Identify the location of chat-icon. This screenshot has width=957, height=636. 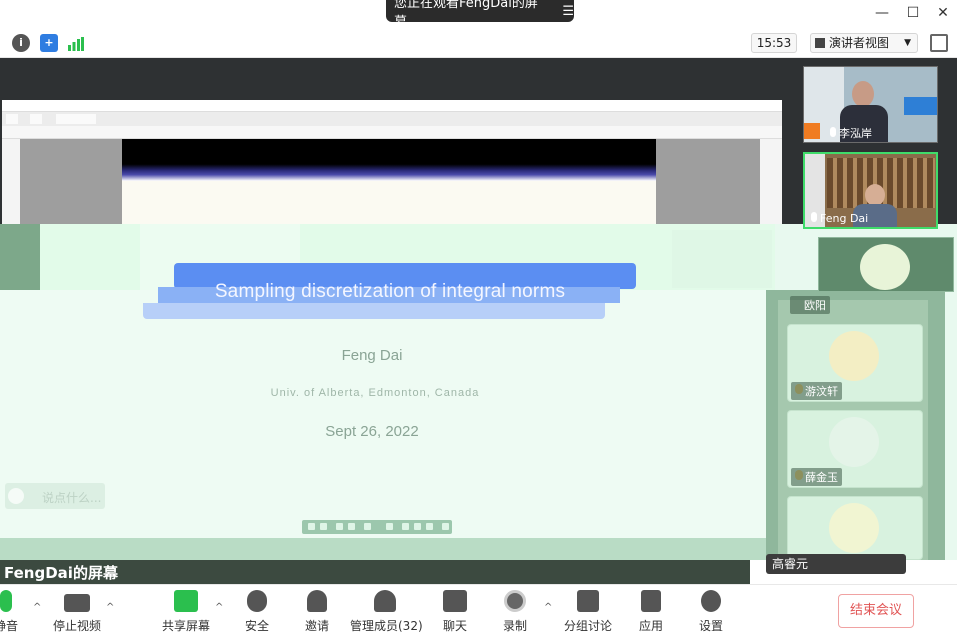
(455, 601).